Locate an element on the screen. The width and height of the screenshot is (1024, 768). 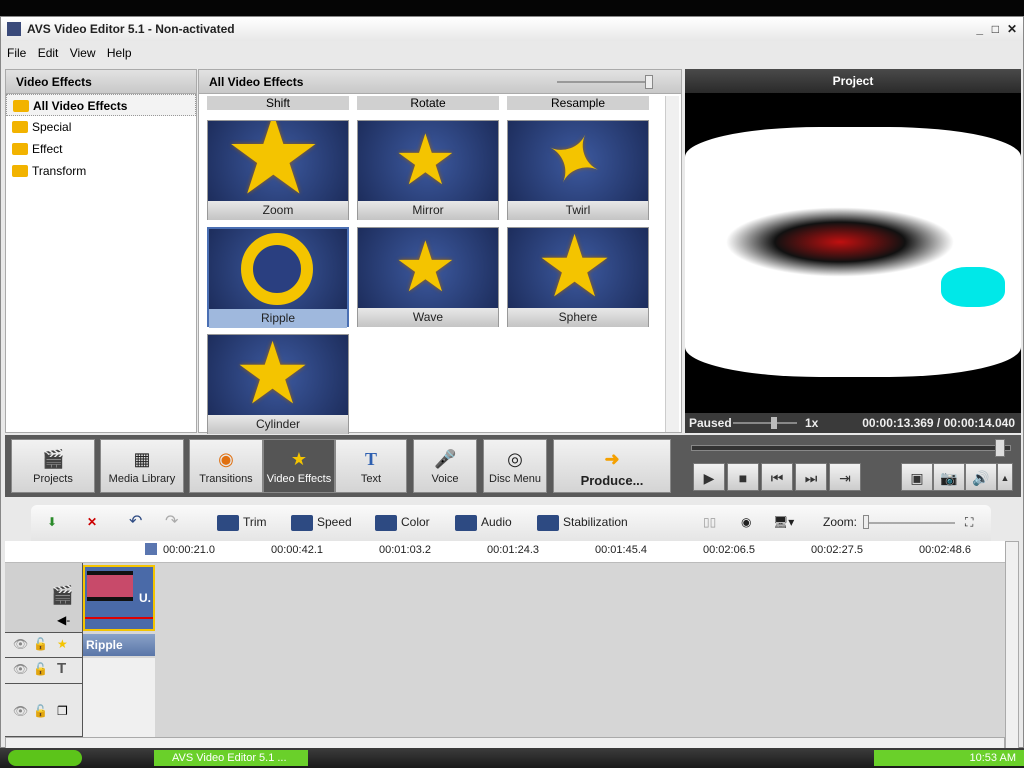
volume-arrow: ▲ is located at coordinates (1005, 477).